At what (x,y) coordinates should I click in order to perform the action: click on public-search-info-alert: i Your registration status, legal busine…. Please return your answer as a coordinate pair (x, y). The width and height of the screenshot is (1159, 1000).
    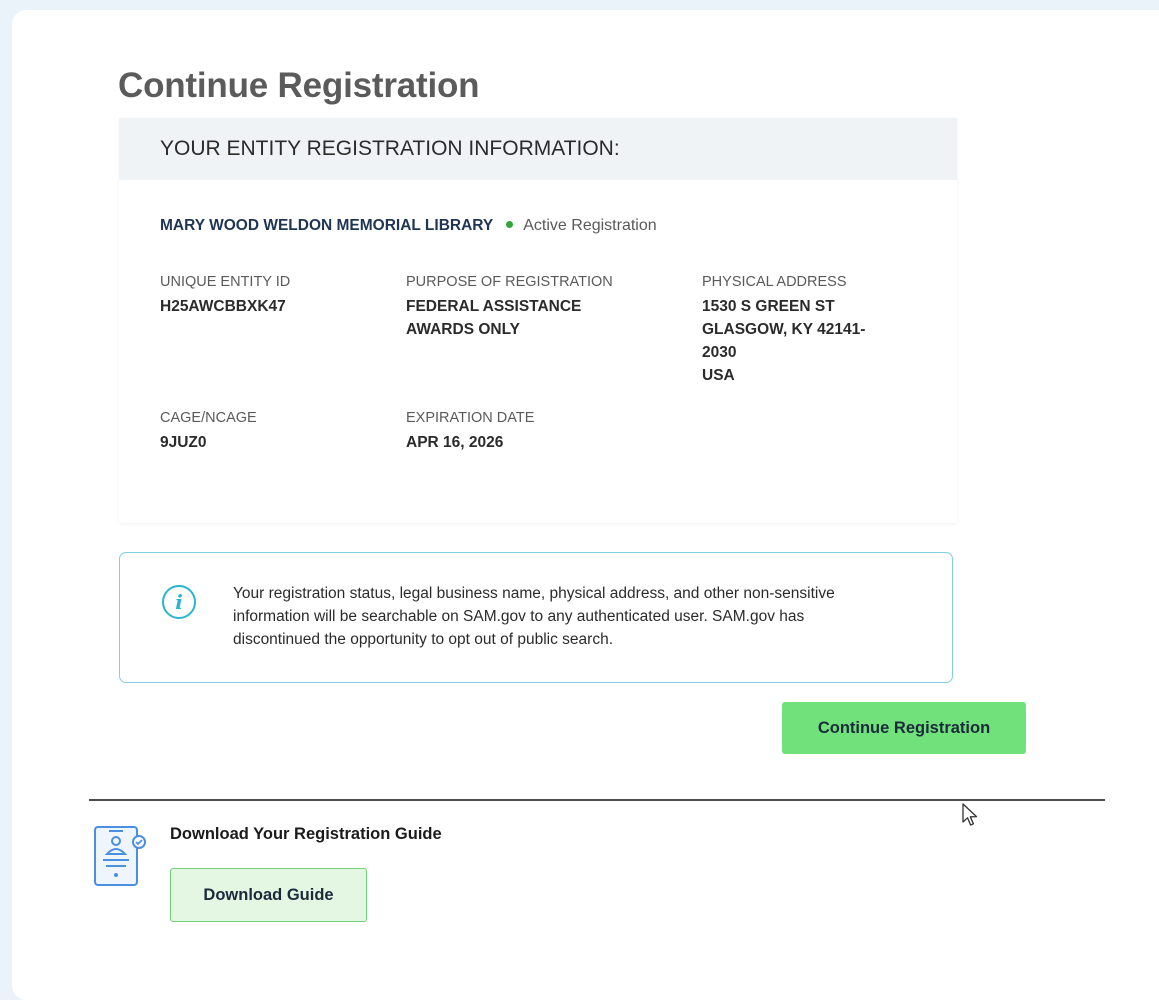
    Looking at the image, I should click on (536, 617).